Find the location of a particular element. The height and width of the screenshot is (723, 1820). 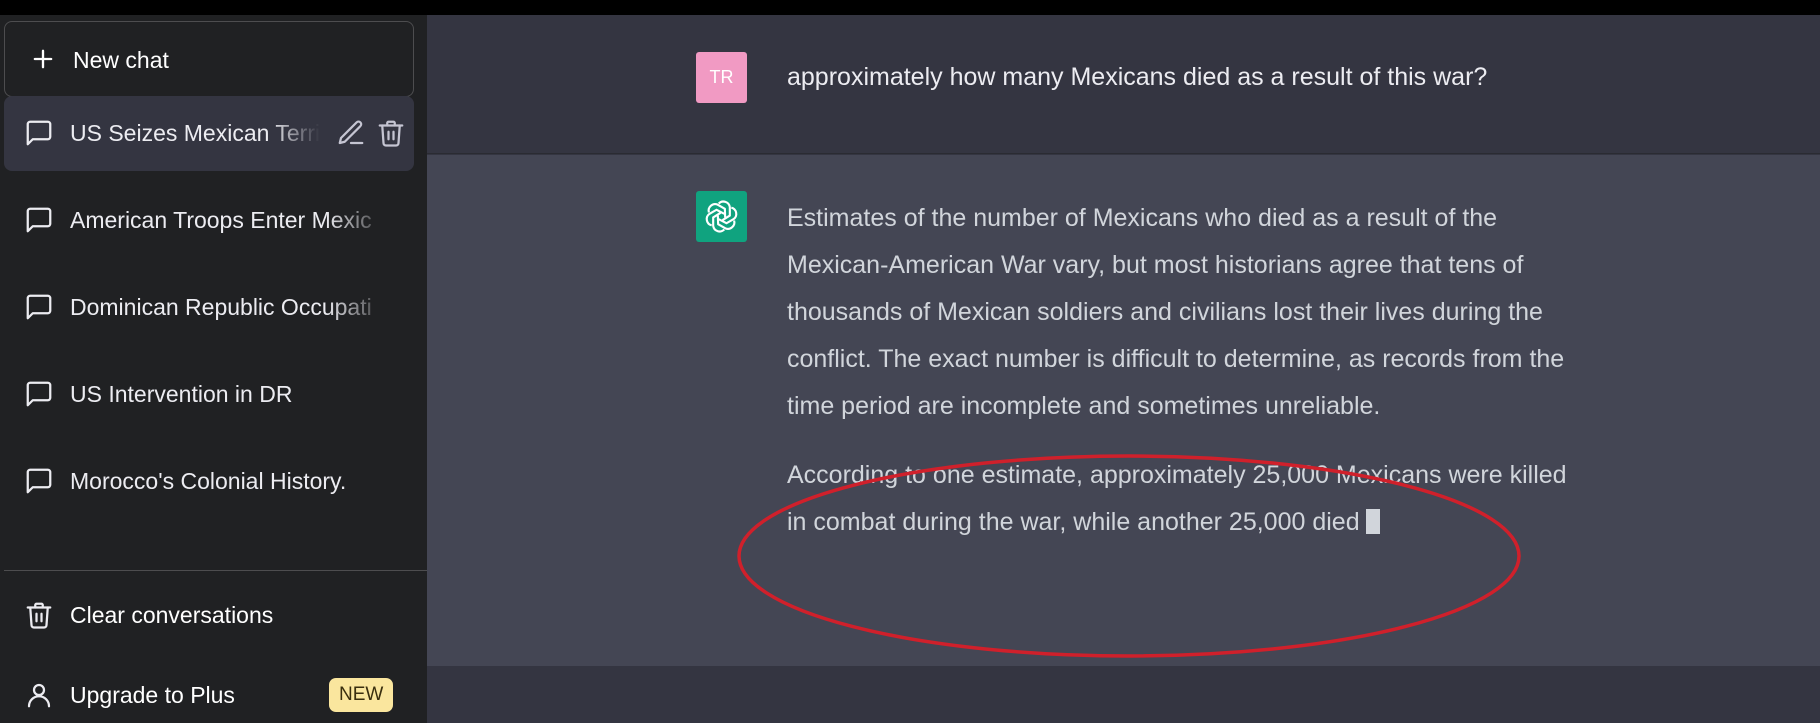

new-badge: NEW is located at coordinates (361, 695).